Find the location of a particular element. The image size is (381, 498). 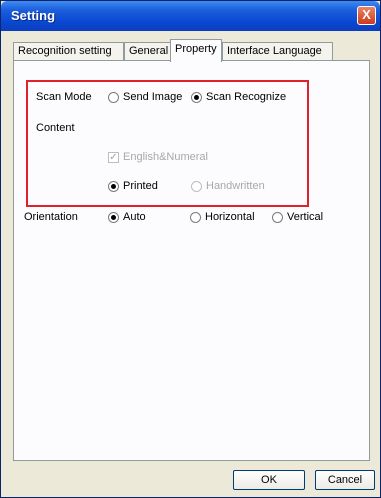

window-title: Setting is located at coordinates (33, 15).